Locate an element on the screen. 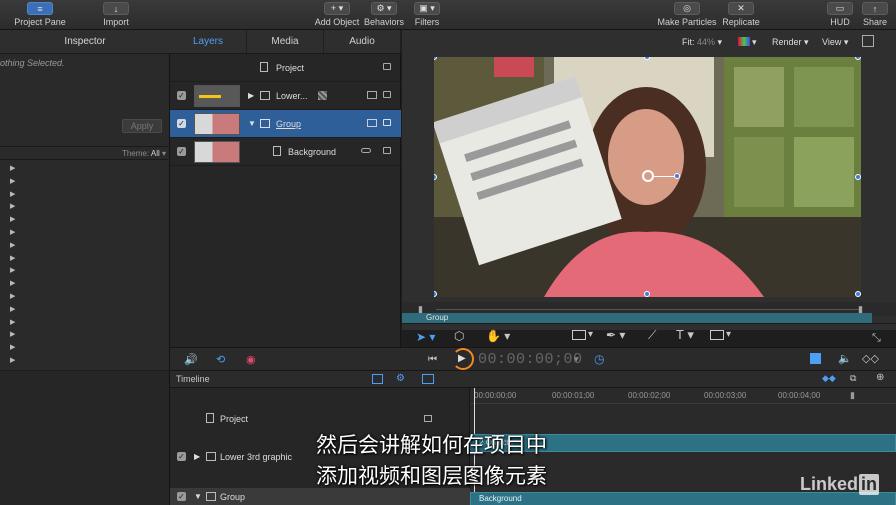 The width and height of the screenshot is (896, 505). tab-layers: Layers is located at coordinates (208, 41).